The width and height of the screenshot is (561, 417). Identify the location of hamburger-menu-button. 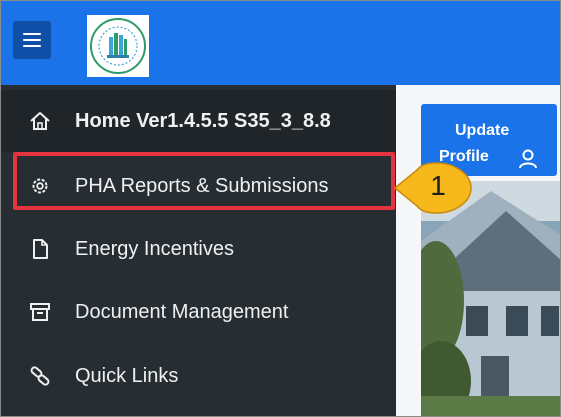
(32, 40).